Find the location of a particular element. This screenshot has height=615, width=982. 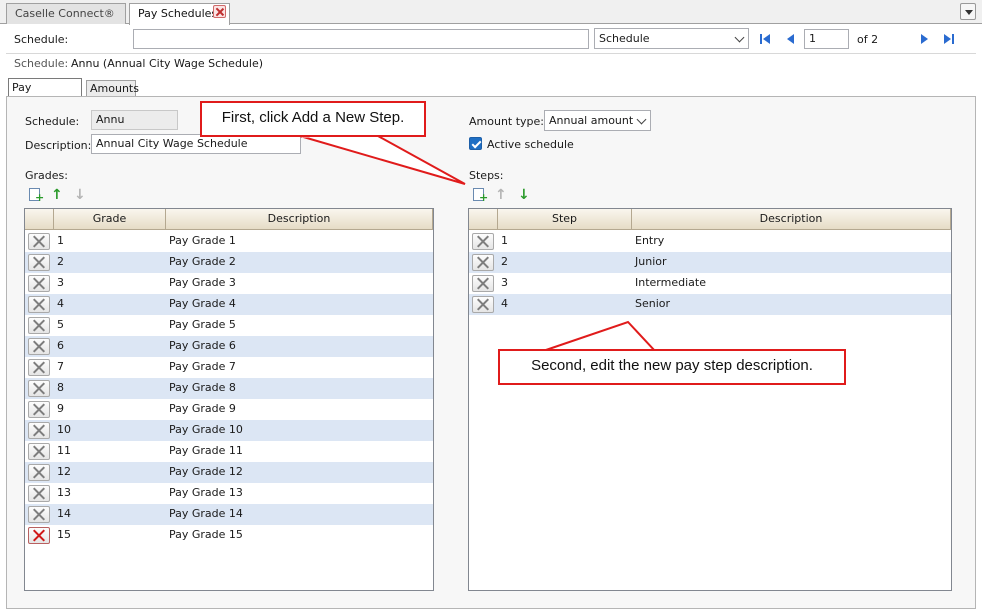

callout-pointers is located at coordinates (478, 243).